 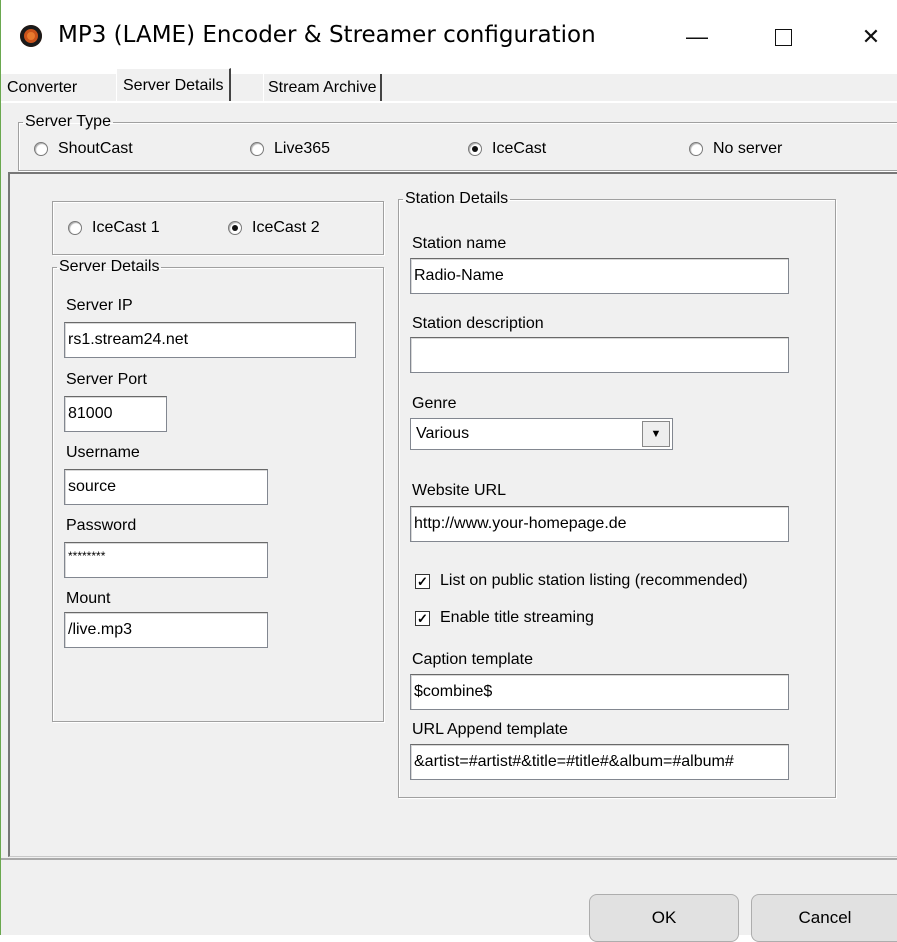 What do you see at coordinates (99, 305) in the screenshot?
I see `server-ip-label: Server IP` at bounding box center [99, 305].